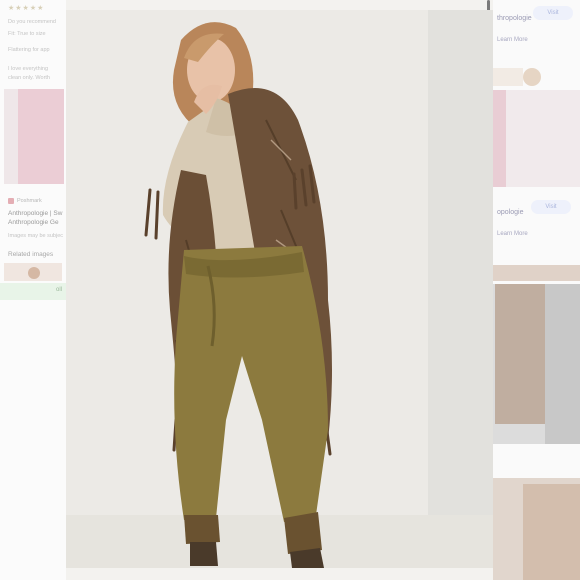  What do you see at coordinates (26, 8) in the screenshot?
I see `rating-stars: ★★★★★` at bounding box center [26, 8].